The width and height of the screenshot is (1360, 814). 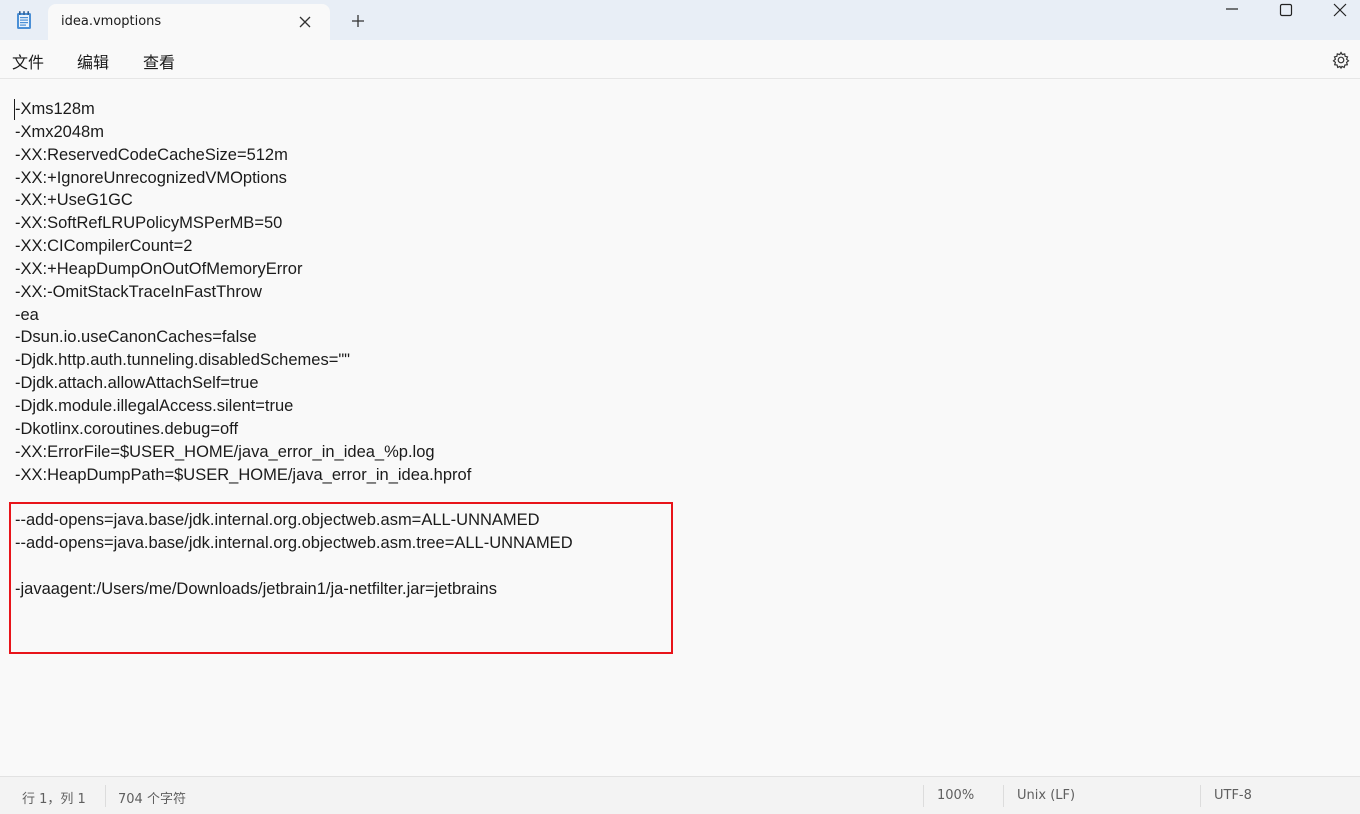 I want to click on line-ending: Unix (LF), so click(x=1046, y=795).